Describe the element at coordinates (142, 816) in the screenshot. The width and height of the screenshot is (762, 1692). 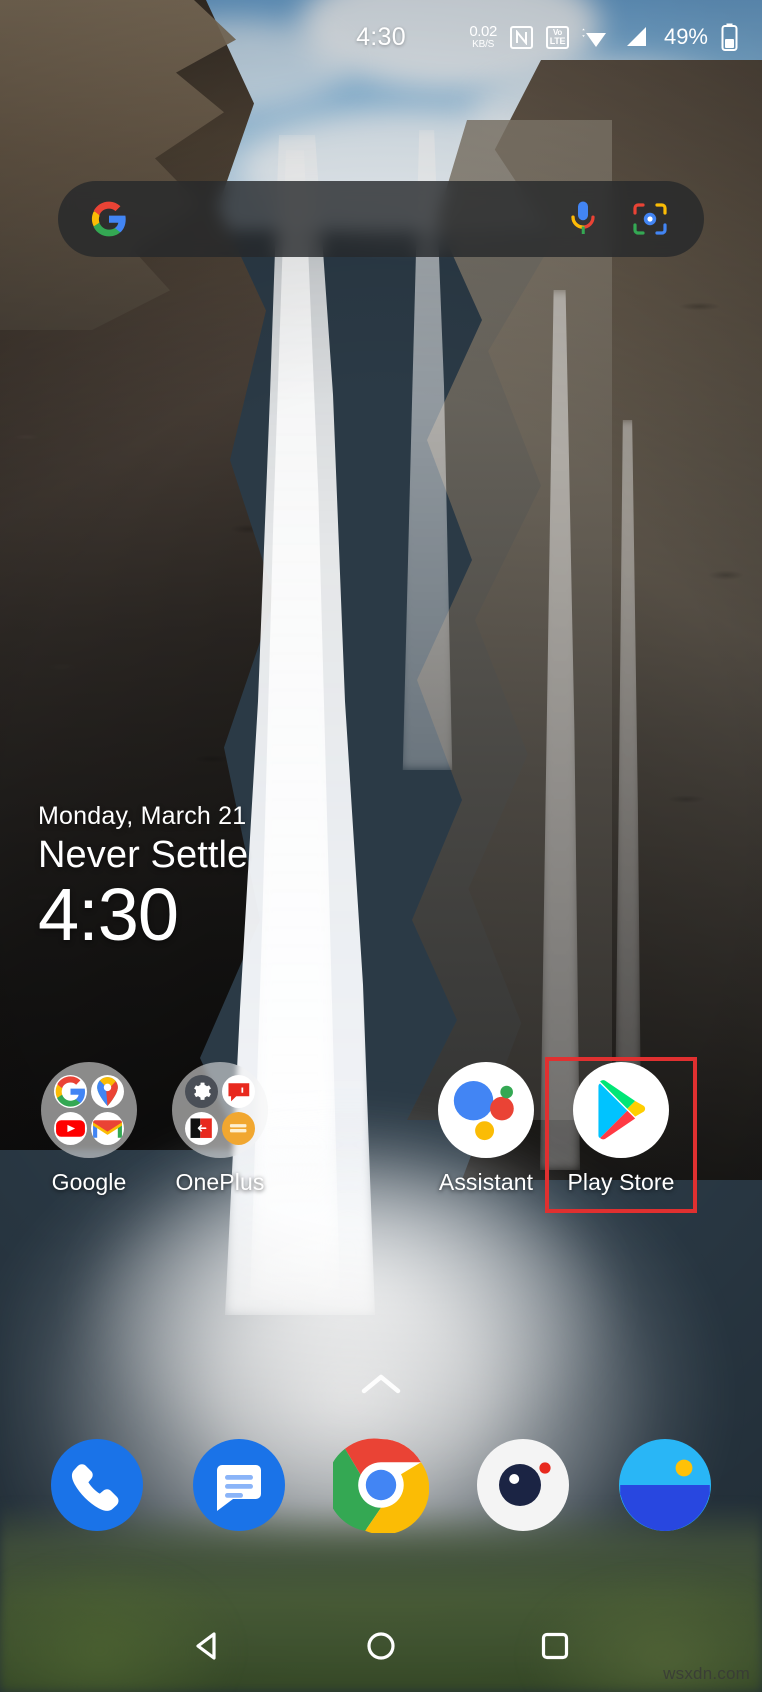
I see `widget-date: Monday, March 21` at that location.